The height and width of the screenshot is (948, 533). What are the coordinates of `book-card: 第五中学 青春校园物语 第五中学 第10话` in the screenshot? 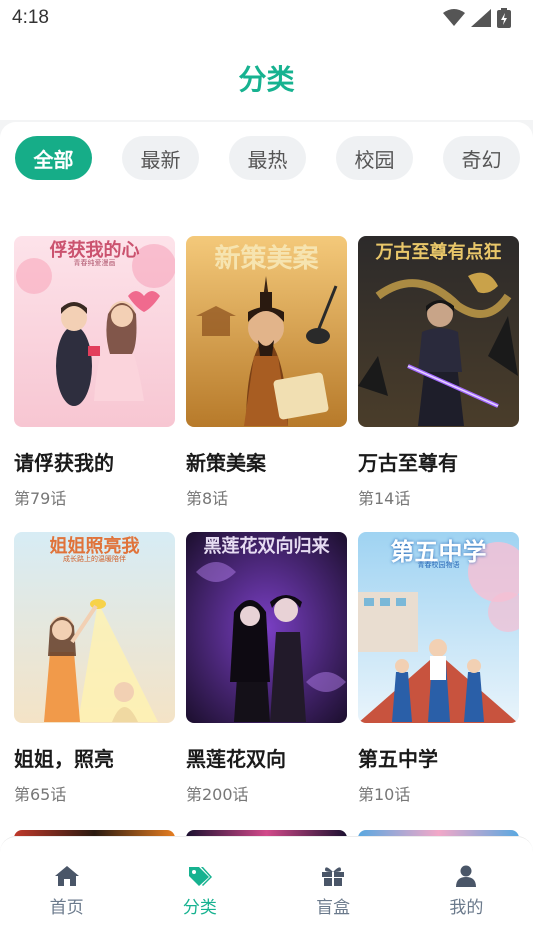 It's located at (438, 680).